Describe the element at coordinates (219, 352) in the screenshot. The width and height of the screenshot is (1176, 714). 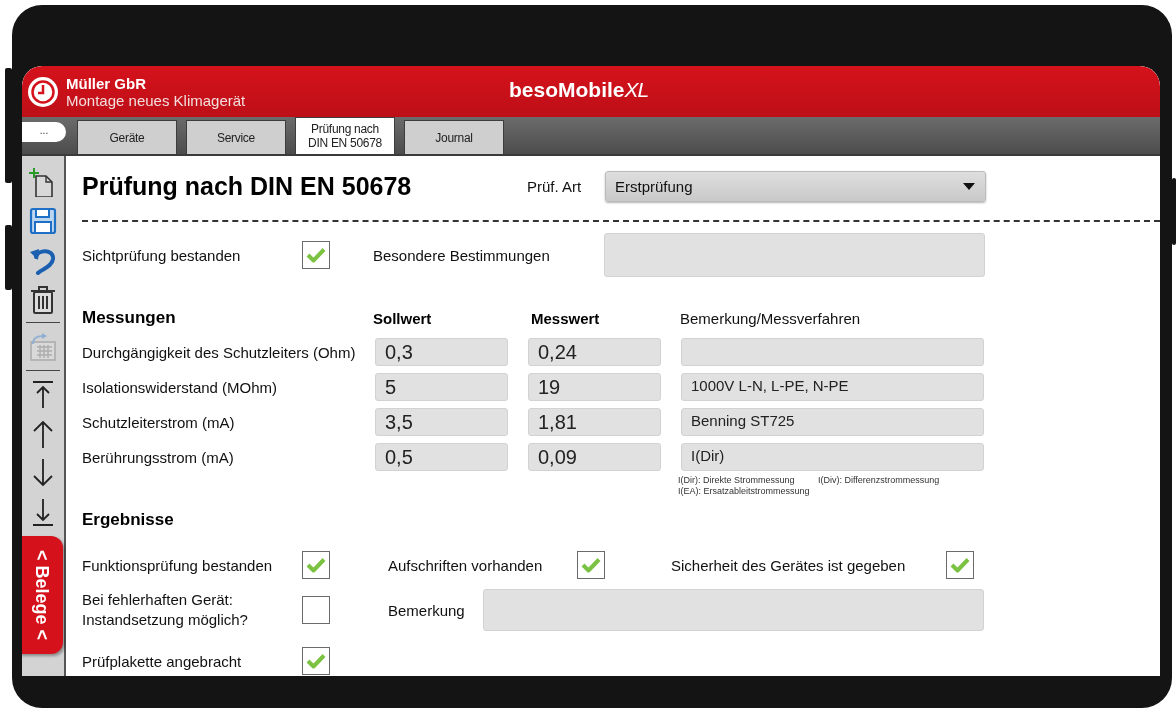
I see `measurement-label: Durchgängigkeit des Schutzleiters (Ohm)` at that location.